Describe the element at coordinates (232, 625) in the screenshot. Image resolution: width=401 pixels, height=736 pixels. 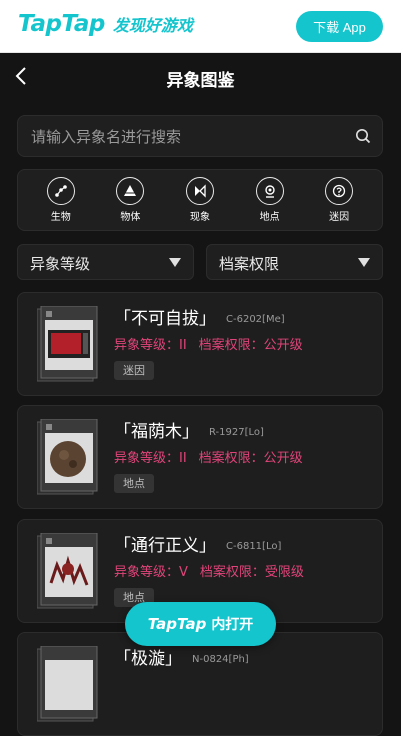
I see `open-label: 内打开` at that location.